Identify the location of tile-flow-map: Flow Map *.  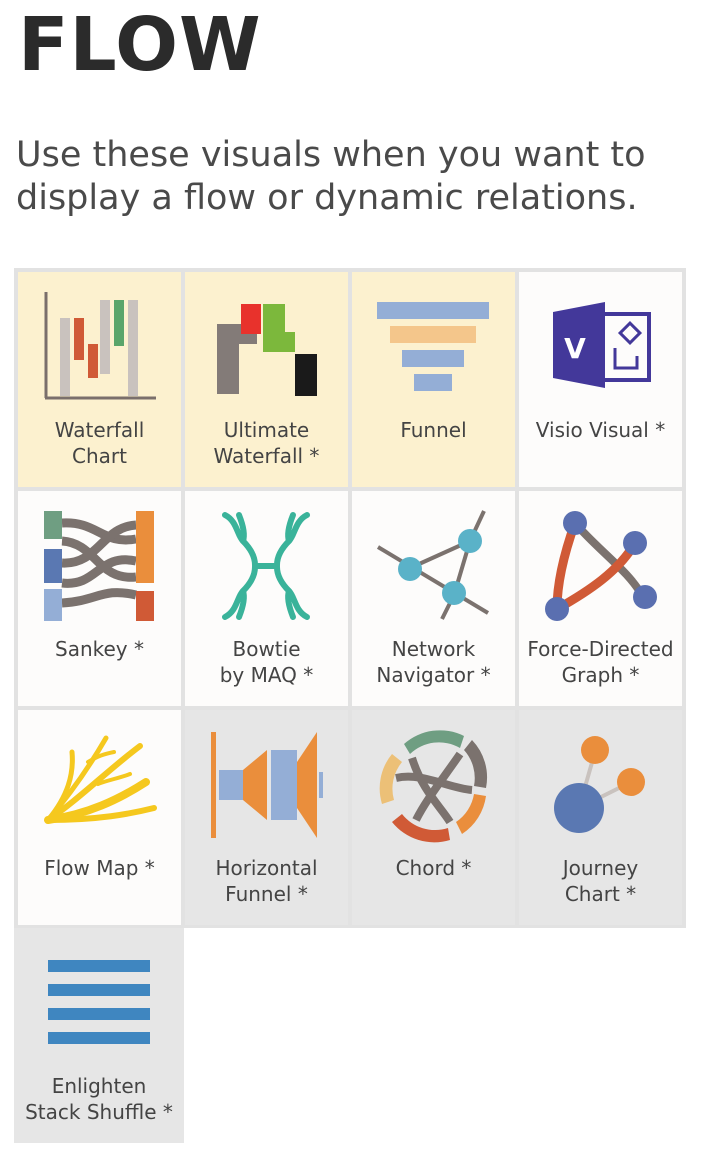
(99, 817).